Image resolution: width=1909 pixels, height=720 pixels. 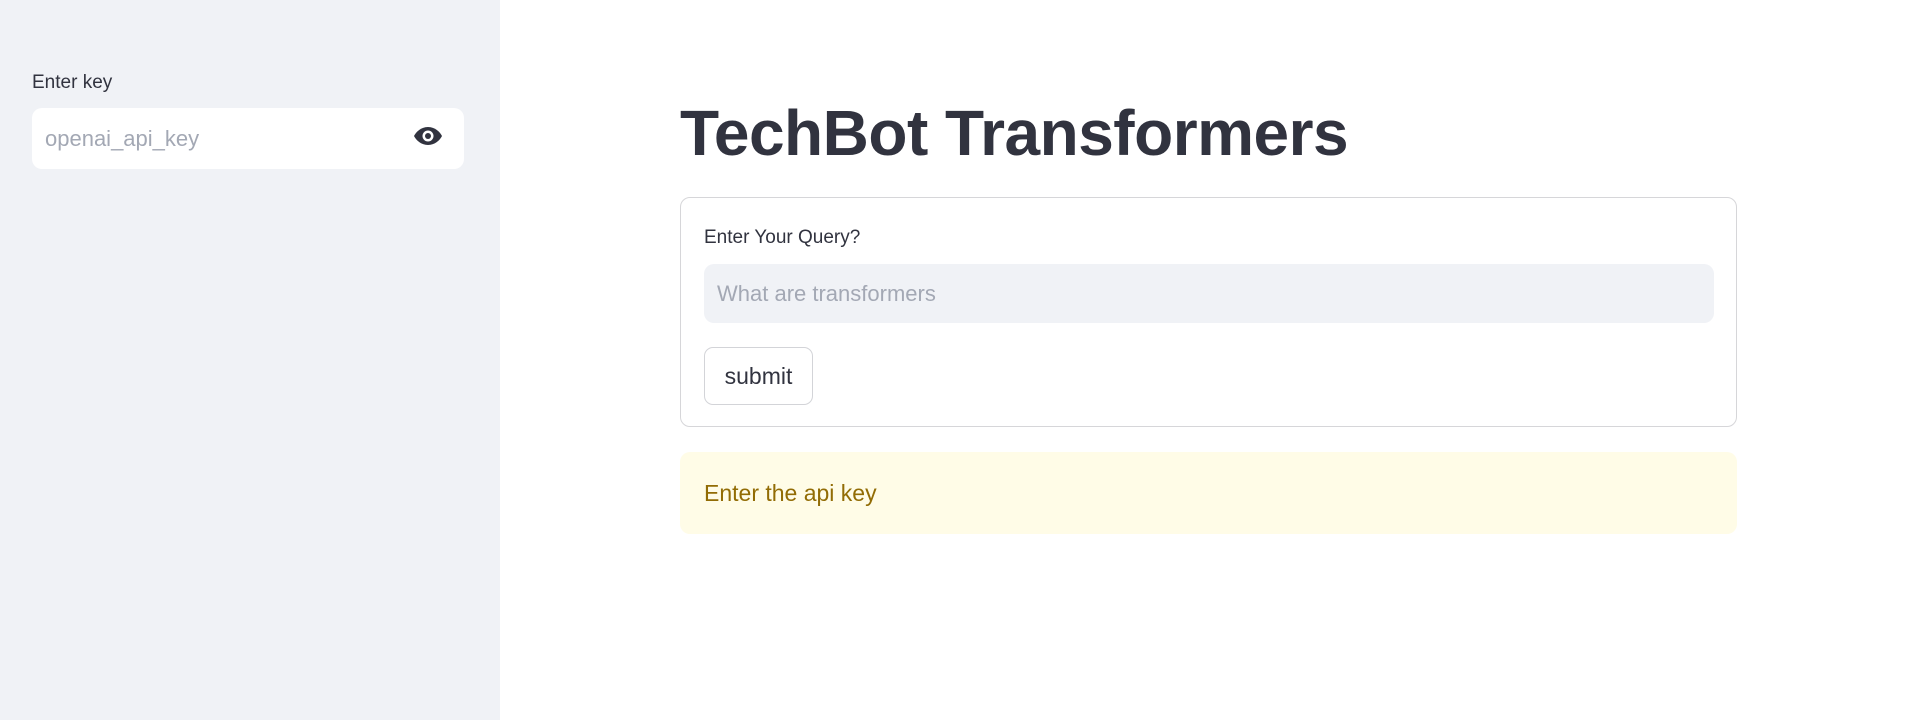 What do you see at coordinates (72, 82) in the screenshot?
I see `api-key-label: Enter key` at bounding box center [72, 82].